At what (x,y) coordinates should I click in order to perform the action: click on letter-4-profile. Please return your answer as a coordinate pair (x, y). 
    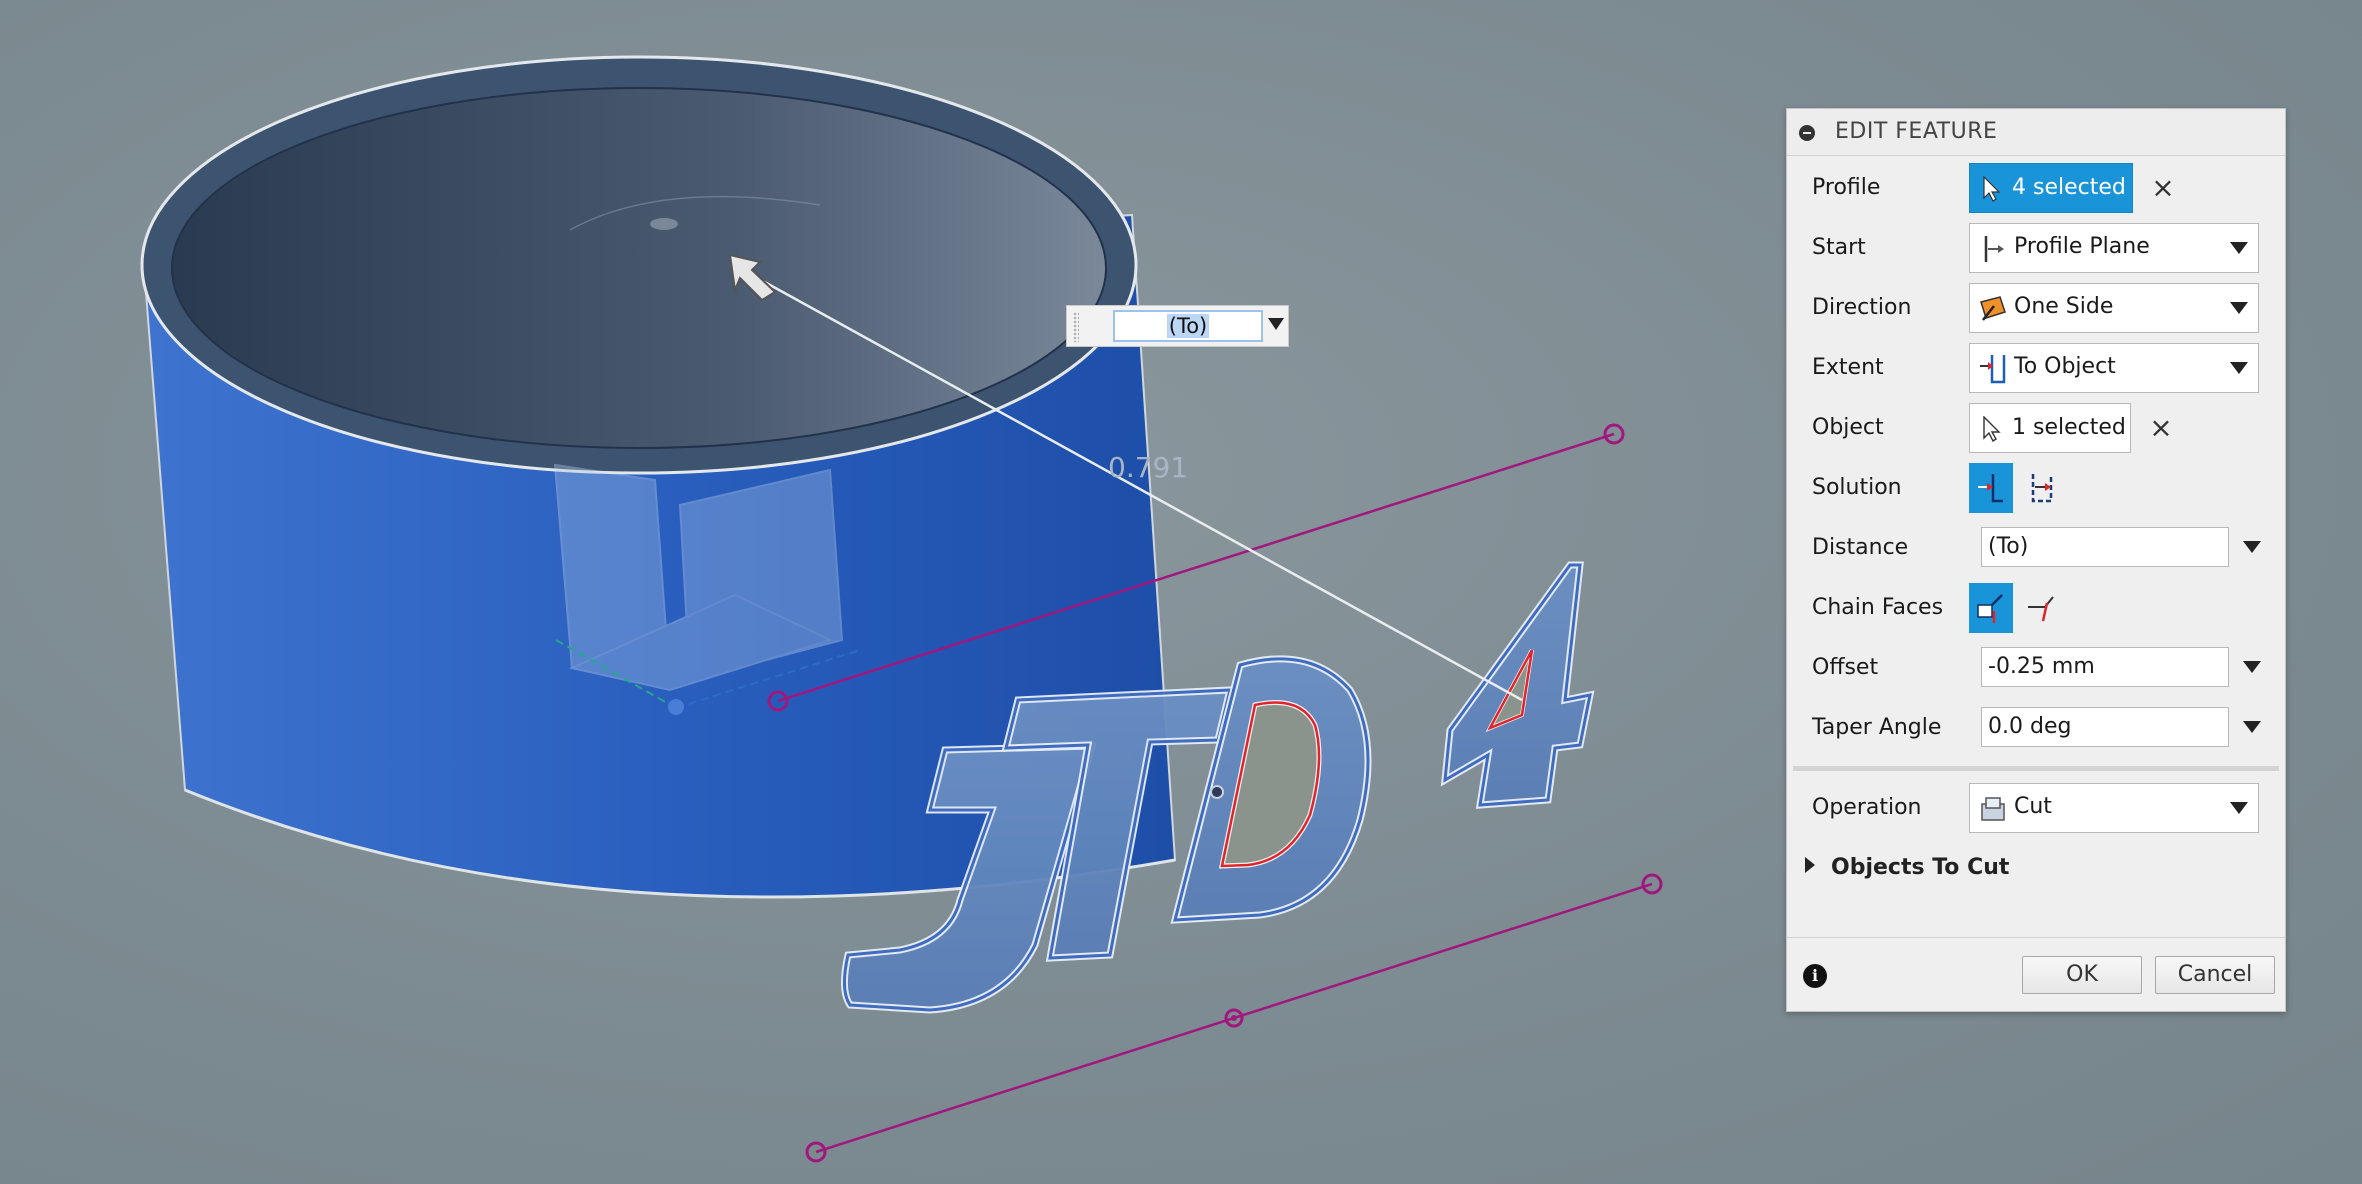
    Looking at the image, I should click on (1517, 685).